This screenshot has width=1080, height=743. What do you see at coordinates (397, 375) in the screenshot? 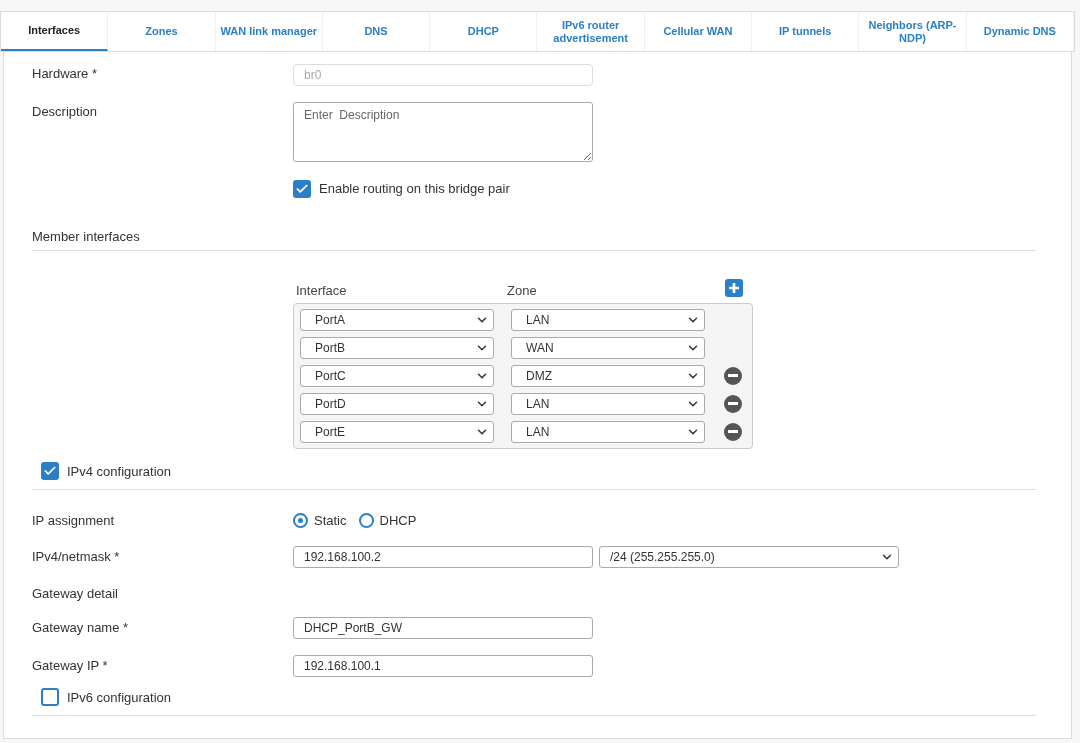
I see `select-field: PortC` at bounding box center [397, 375].